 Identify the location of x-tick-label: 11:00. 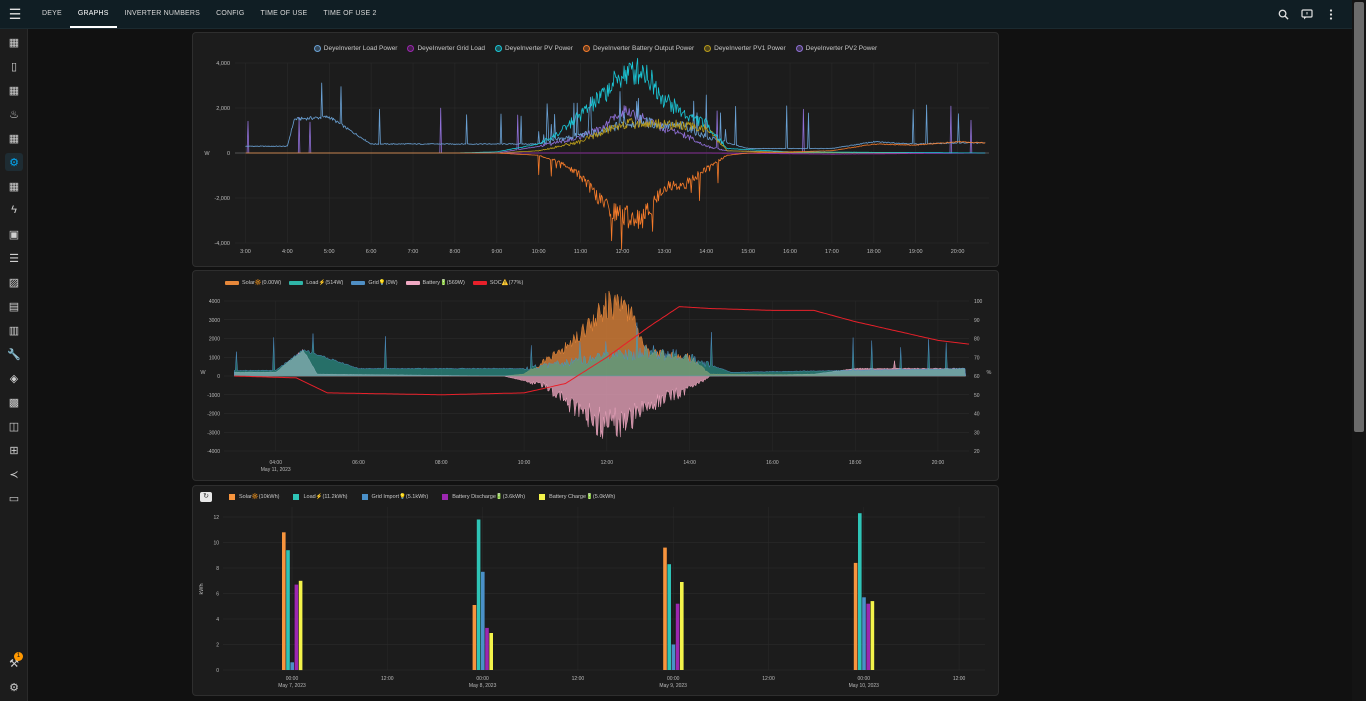
(580, 252).